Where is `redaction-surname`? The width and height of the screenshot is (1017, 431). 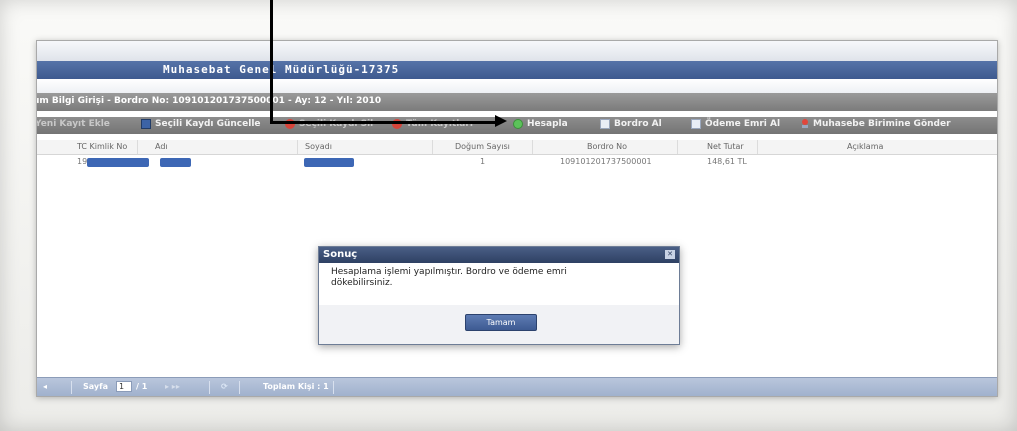 redaction-surname is located at coordinates (329, 162).